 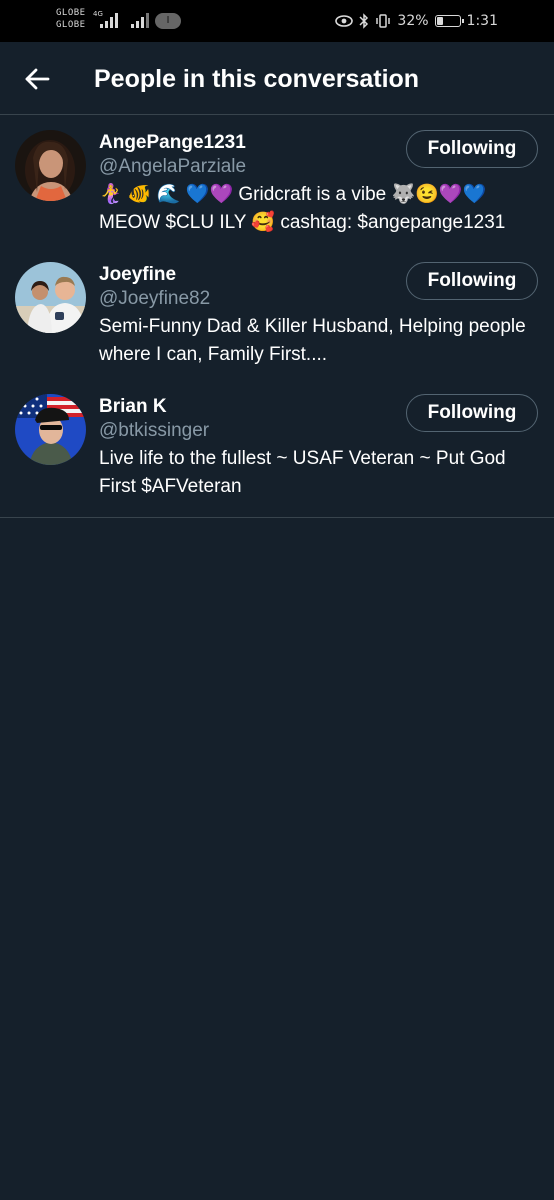 What do you see at coordinates (109, 20) in the screenshot?
I see `signal-icon` at bounding box center [109, 20].